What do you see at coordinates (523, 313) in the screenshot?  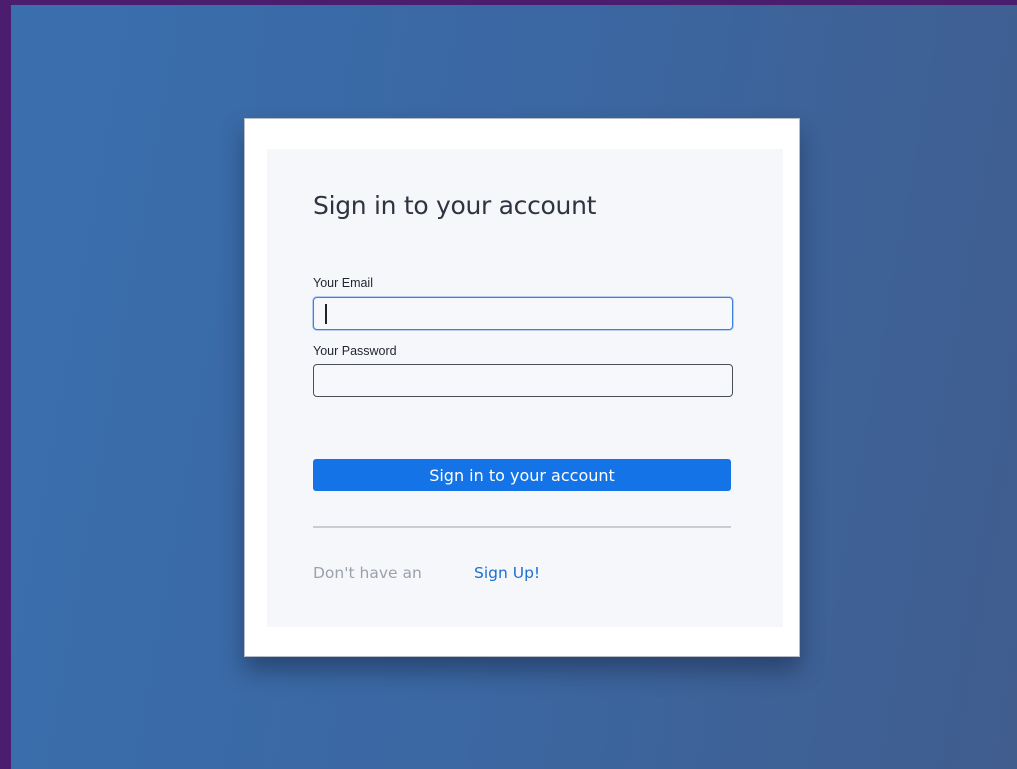 I see `email-field` at bounding box center [523, 313].